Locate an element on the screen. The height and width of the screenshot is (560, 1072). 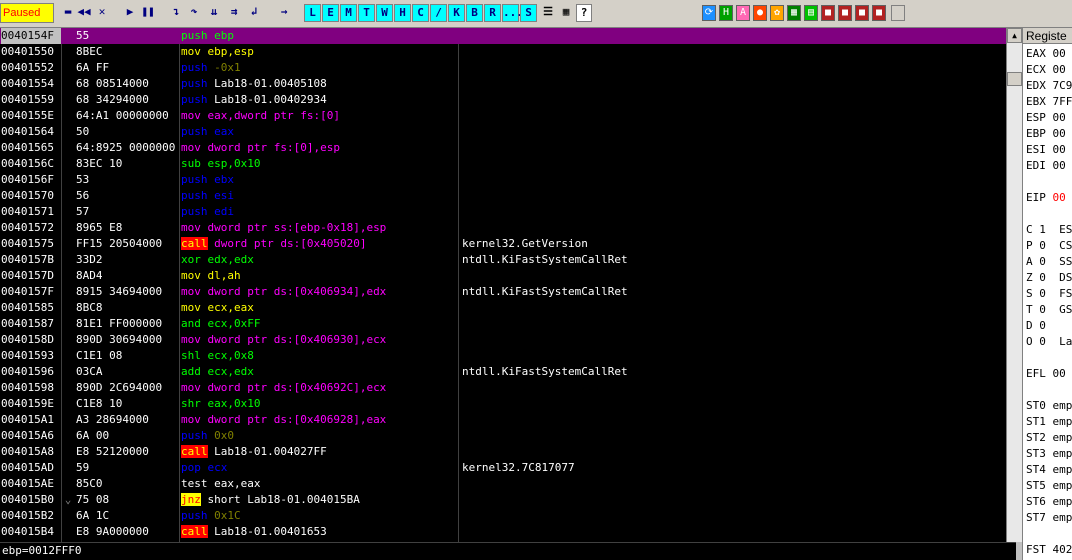
register-row: ST4 emp is located at coordinates (1049, 470).